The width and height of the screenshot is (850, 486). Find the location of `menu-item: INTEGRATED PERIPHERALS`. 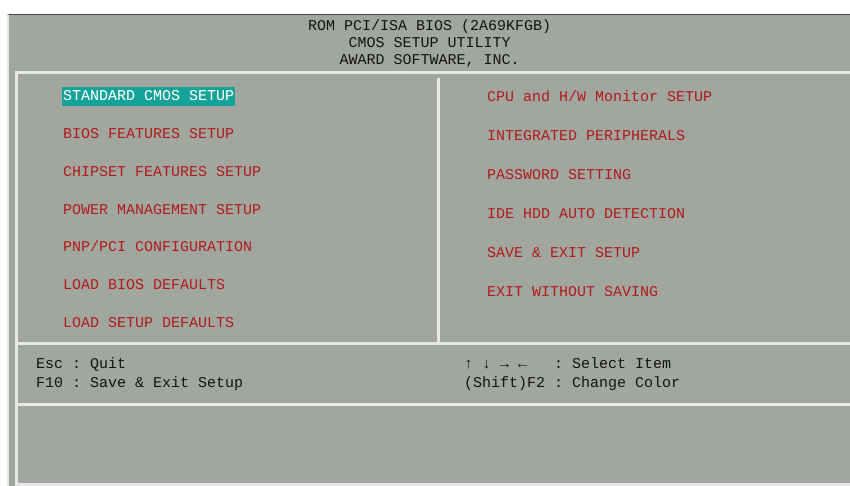

menu-item: INTEGRATED PERIPHERALS is located at coordinates (586, 136).